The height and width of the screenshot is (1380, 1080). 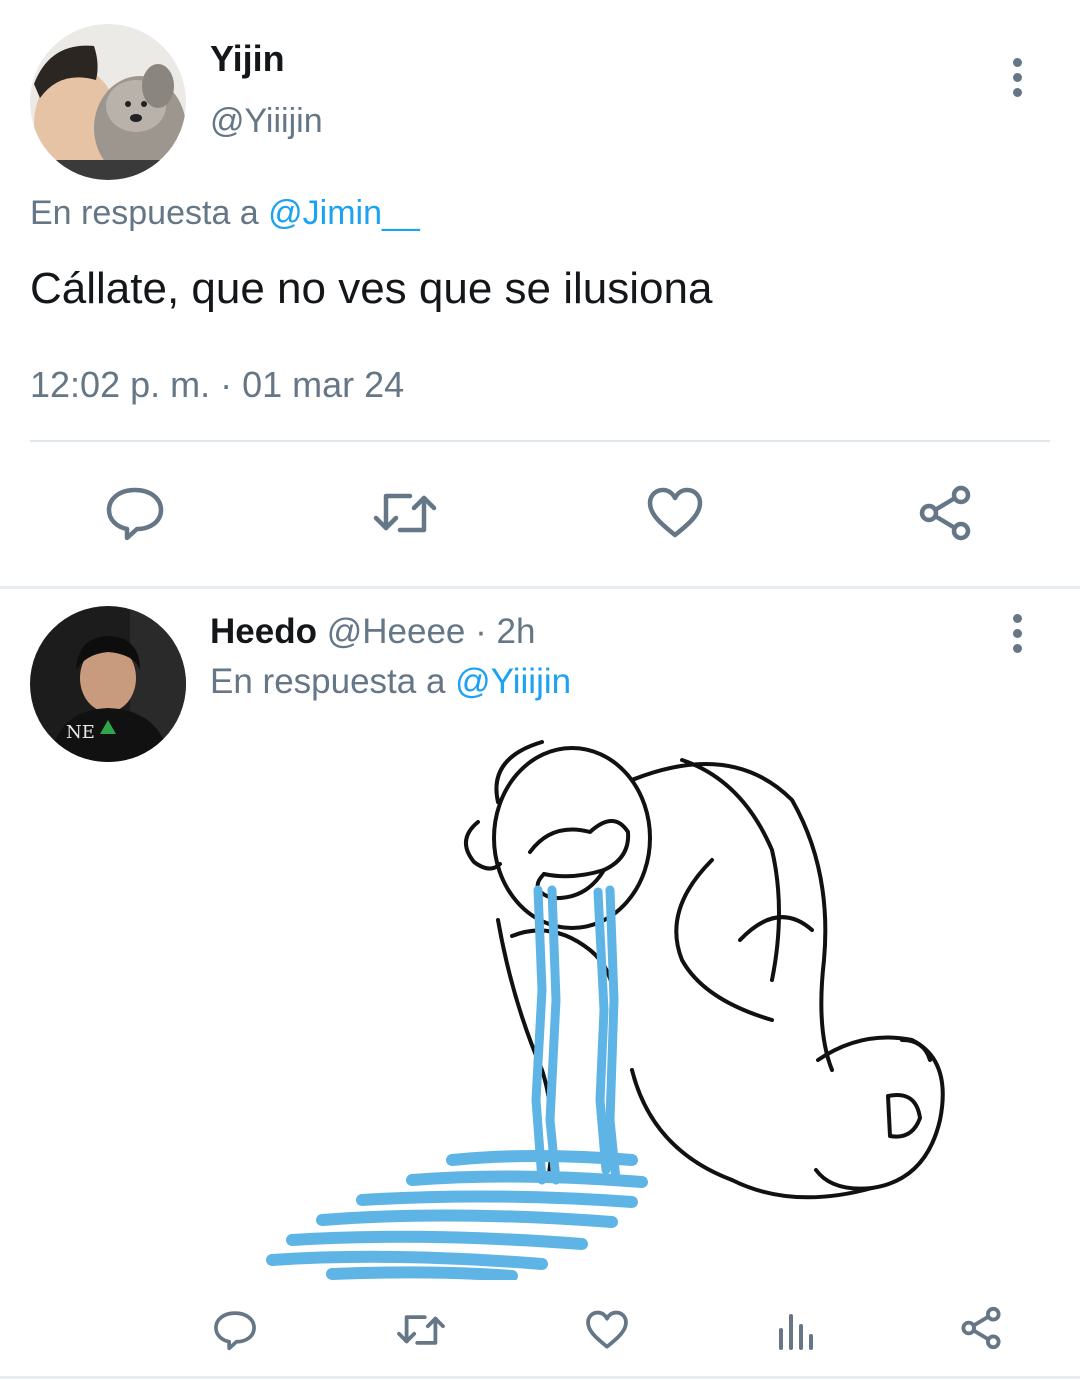 I want to click on avatar, so click(x=108, y=102).